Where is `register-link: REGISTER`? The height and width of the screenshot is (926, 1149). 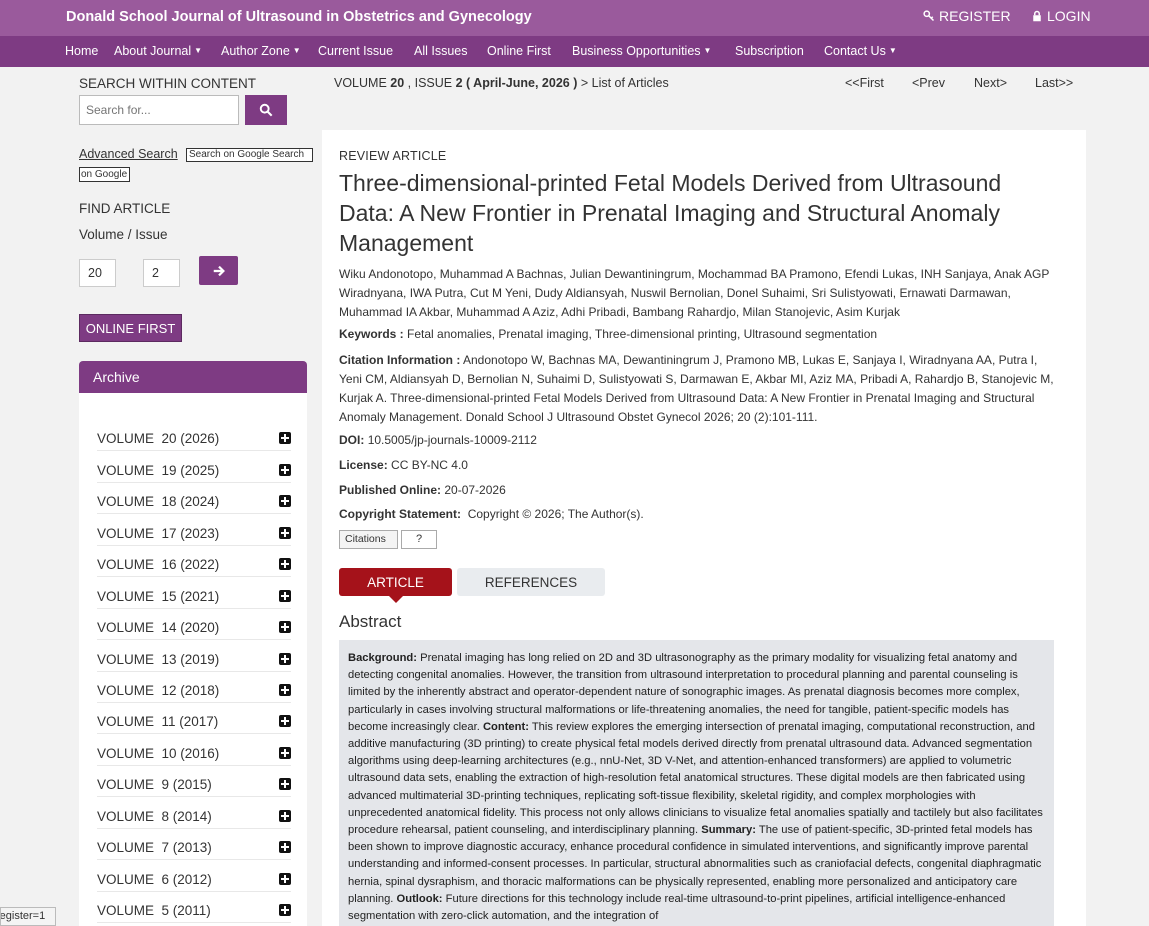
register-link: REGISTER is located at coordinates (967, 16).